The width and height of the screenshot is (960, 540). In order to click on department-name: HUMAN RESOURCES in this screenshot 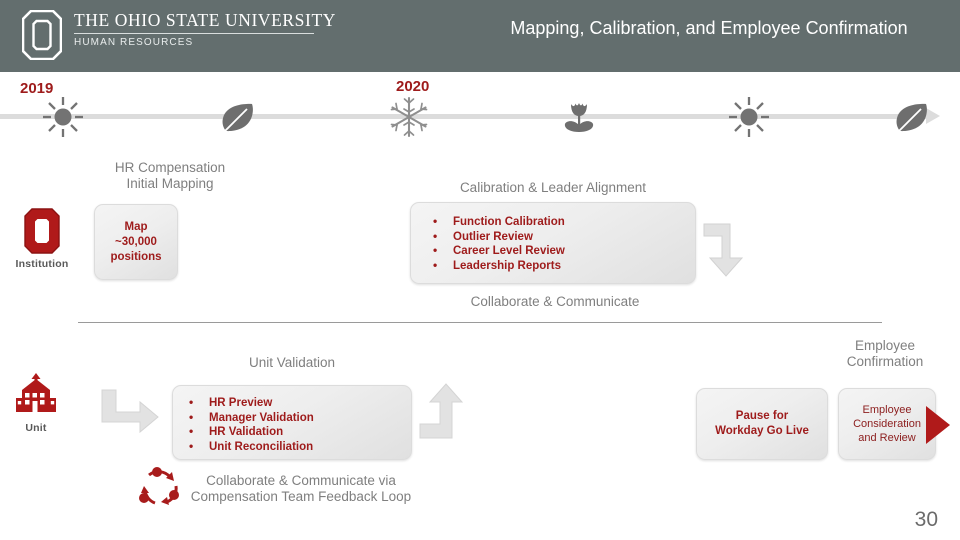, I will do `click(134, 42)`.